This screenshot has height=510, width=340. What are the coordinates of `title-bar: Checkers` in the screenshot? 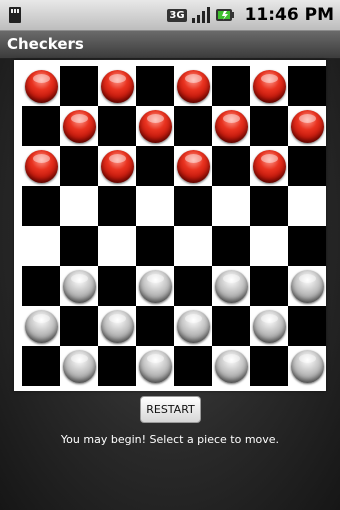 It's located at (170, 45).